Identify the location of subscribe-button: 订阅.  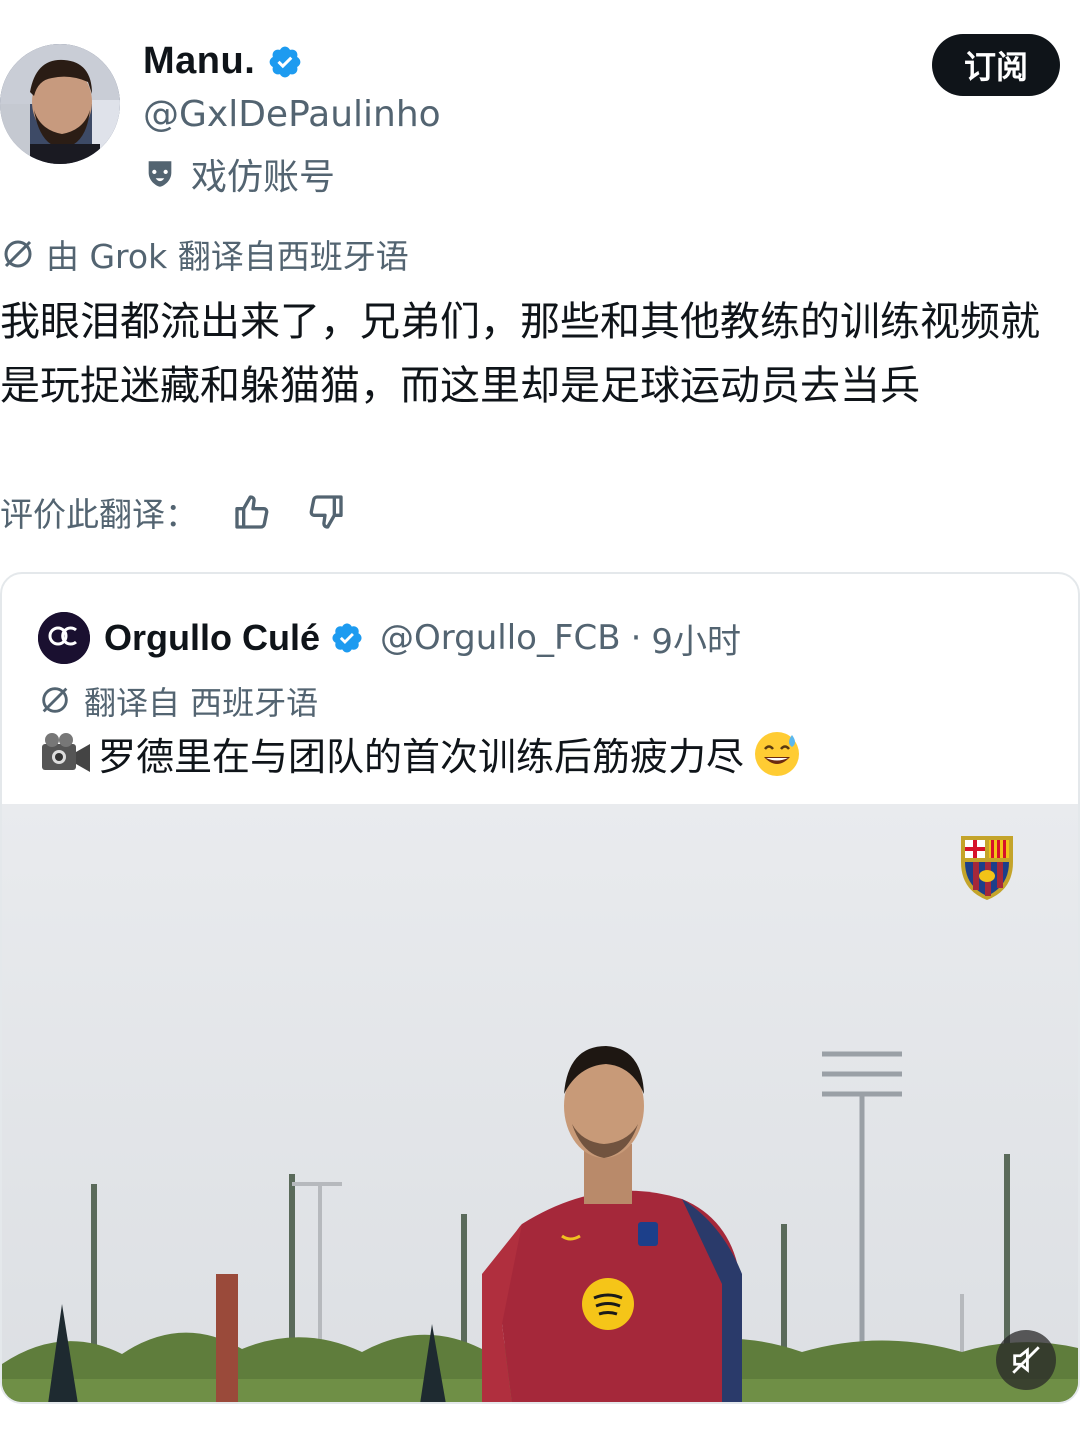
(996, 65).